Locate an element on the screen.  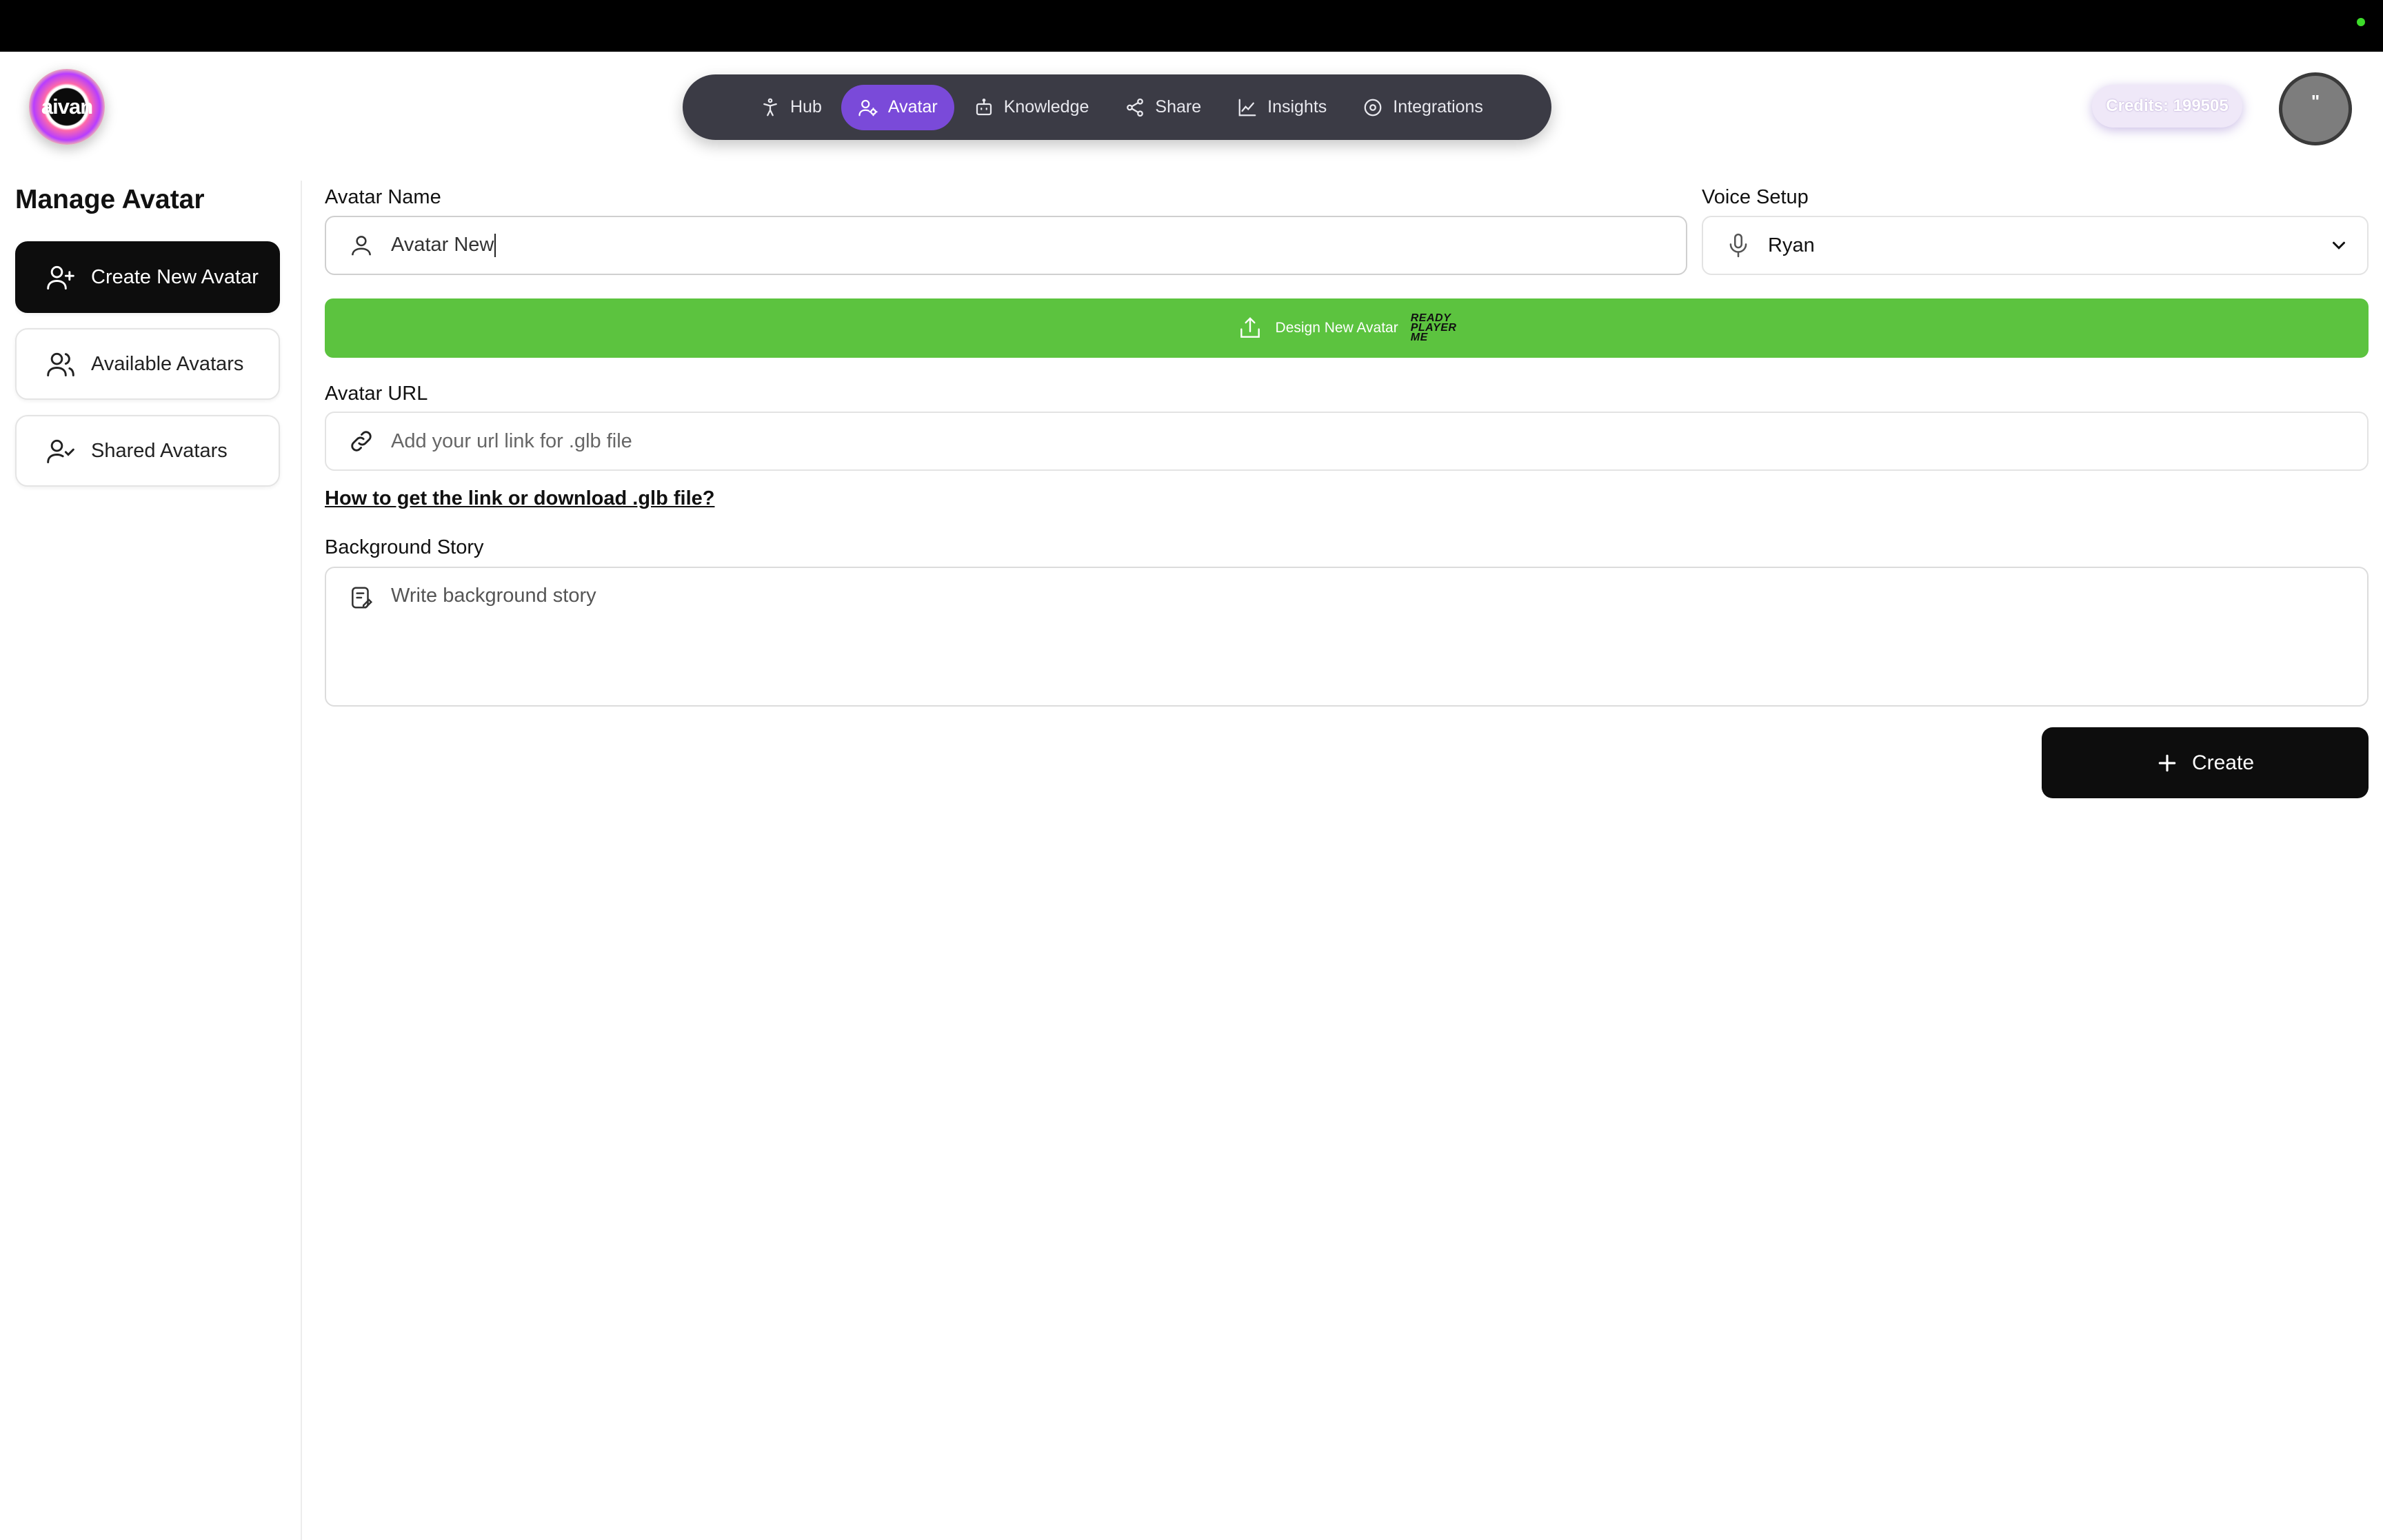
gear-icon is located at coordinates (1373, 108).